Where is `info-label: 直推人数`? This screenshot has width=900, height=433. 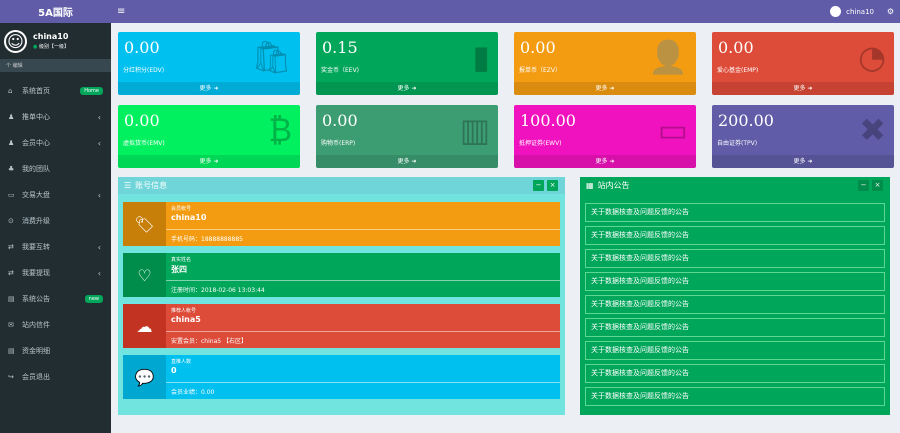 info-label: 直推人数 is located at coordinates (181, 362).